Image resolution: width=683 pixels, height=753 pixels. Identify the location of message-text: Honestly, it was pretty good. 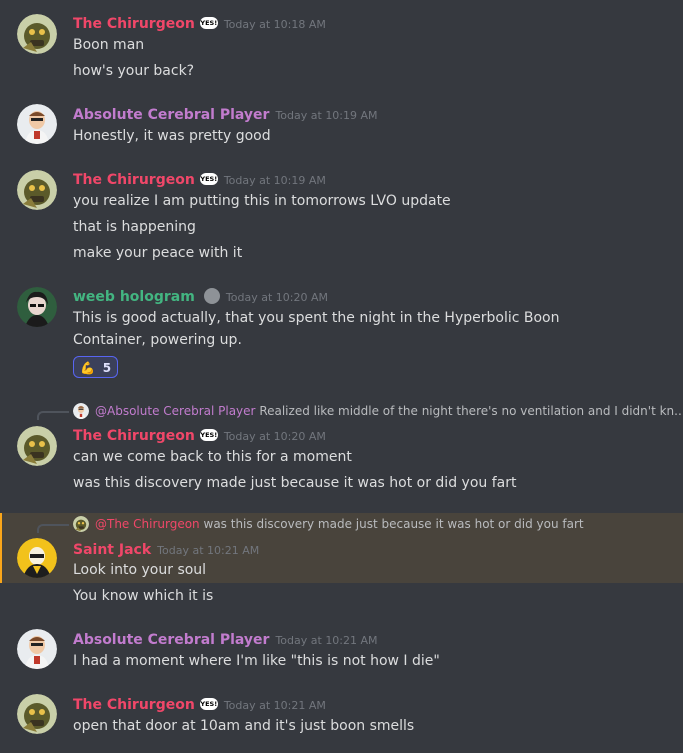
(172, 136).